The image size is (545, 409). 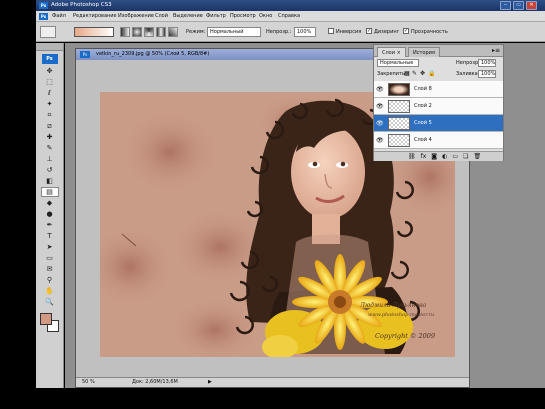 I want to click on layer-name: Слой 2, so click(x=423, y=106).